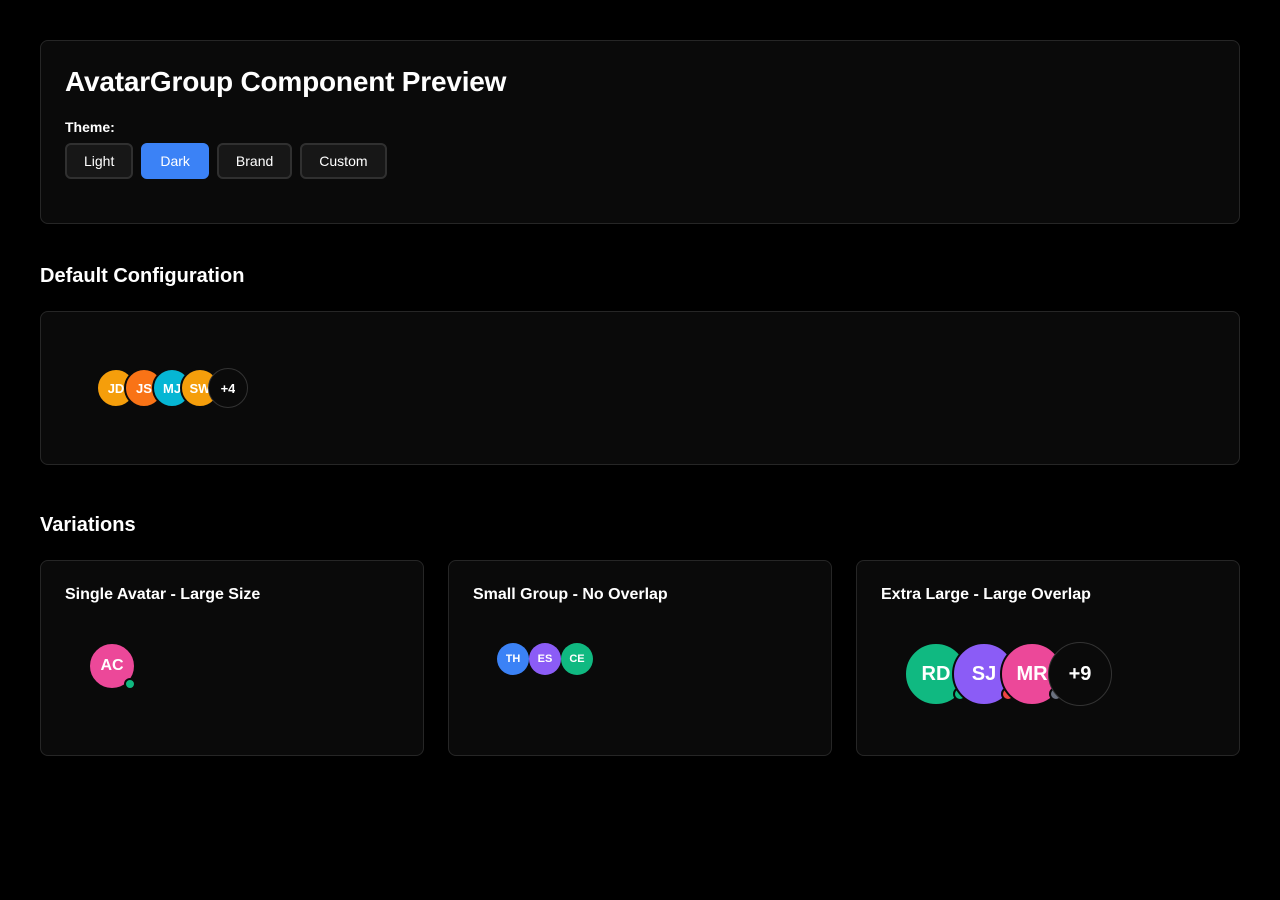  I want to click on avatar: ES, so click(545, 659).